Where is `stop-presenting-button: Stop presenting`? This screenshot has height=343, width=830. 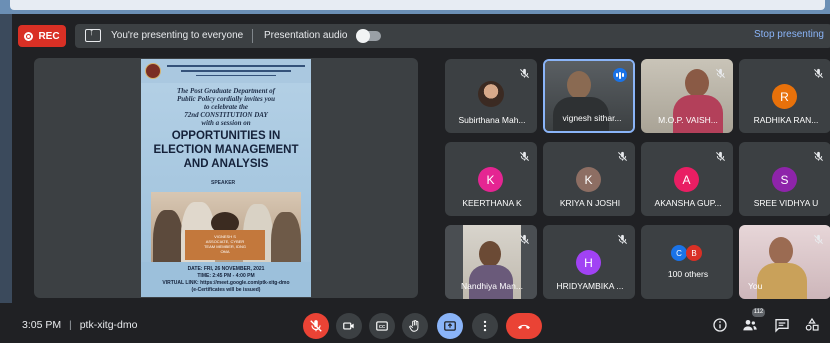
stop-presenting-button: Stop presenting is located at coordinates (789, 34).